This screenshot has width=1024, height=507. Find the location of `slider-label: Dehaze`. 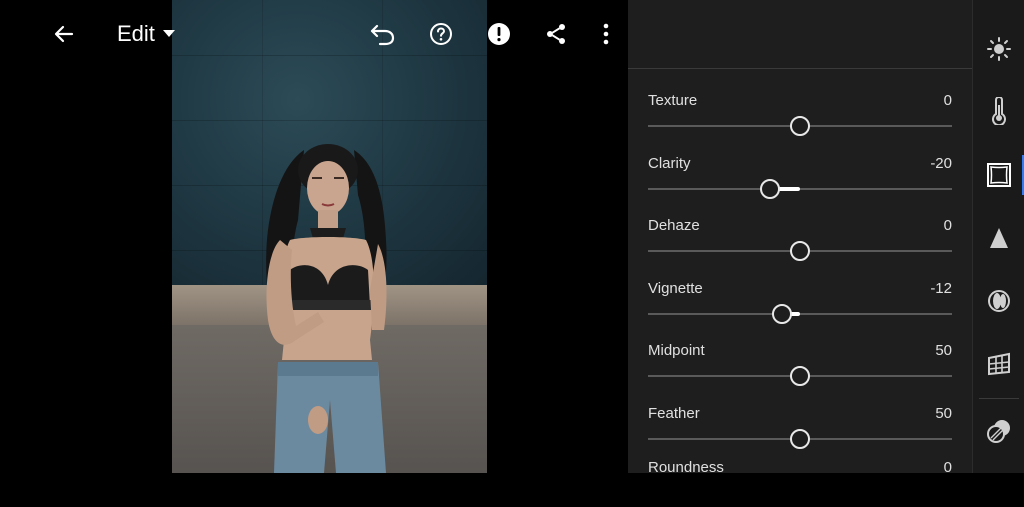

slider-label: Dehaze is located at coordinates (674, 225).